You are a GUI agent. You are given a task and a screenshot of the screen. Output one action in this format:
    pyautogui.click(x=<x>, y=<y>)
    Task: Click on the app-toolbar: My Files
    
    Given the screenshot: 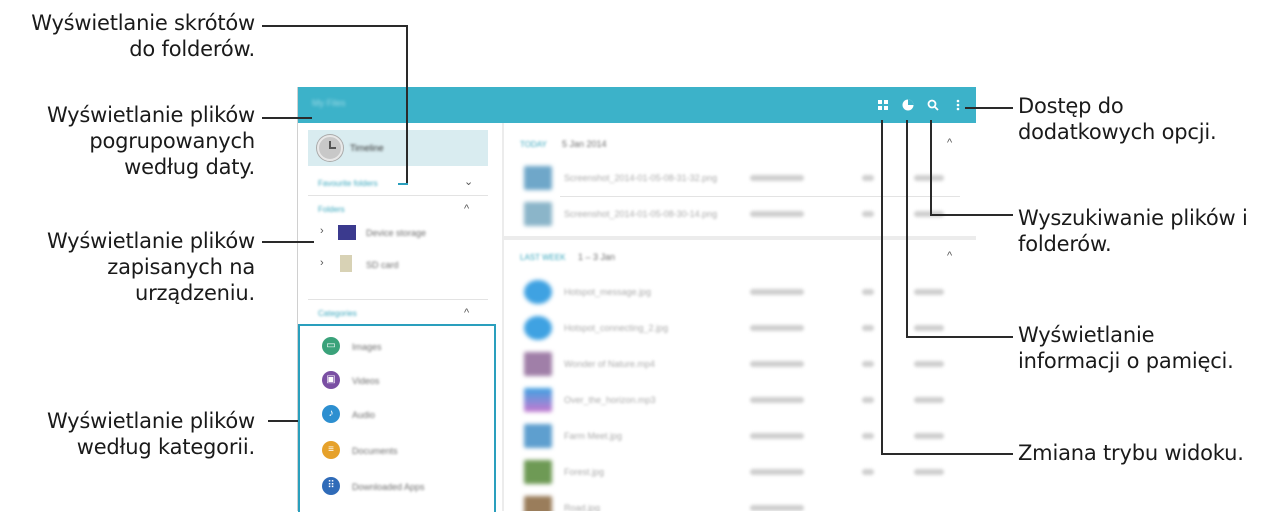 What is the action you would take?
    pyautogui.click(x=637, y=105)
    